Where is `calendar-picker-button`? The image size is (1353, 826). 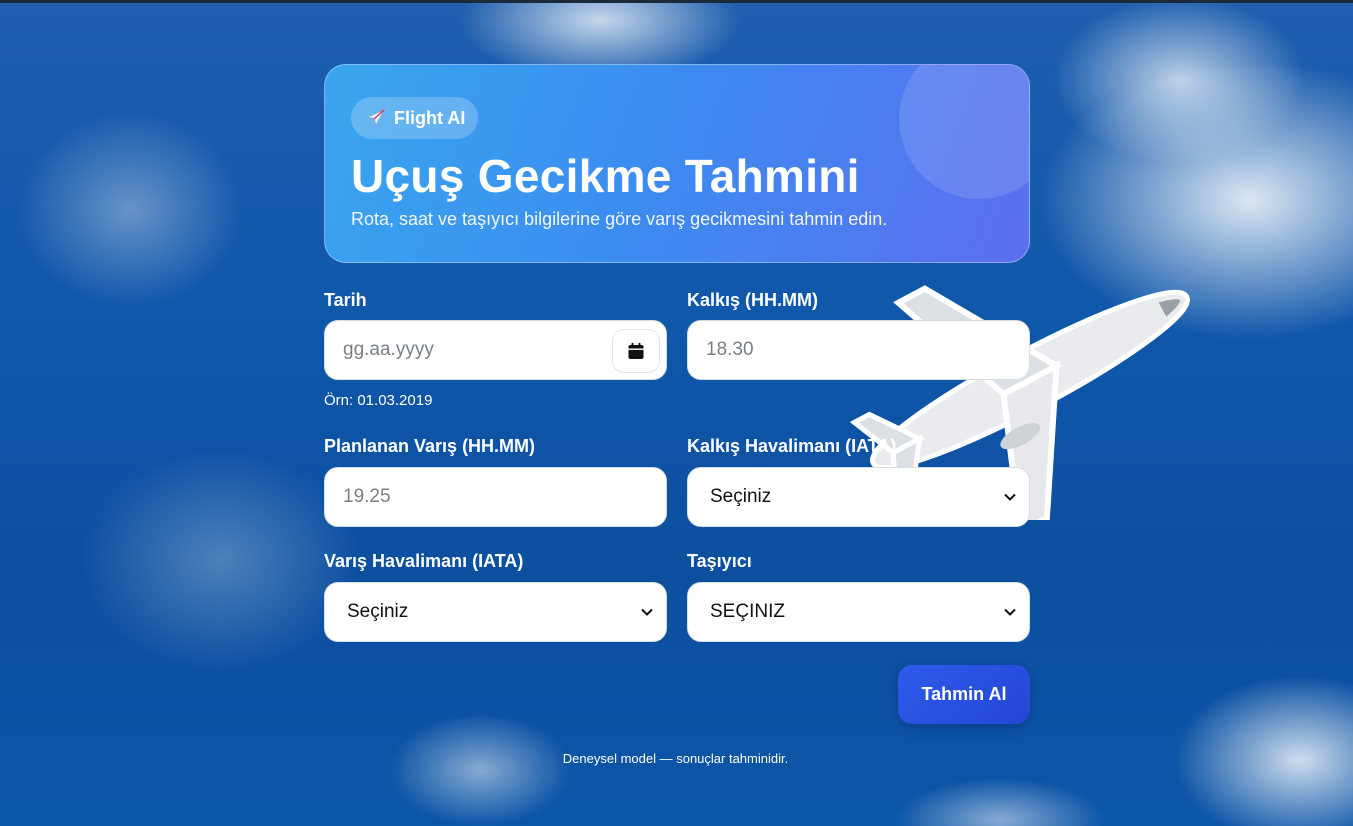 calendar-picker-button is located at coordinates (636, 351).